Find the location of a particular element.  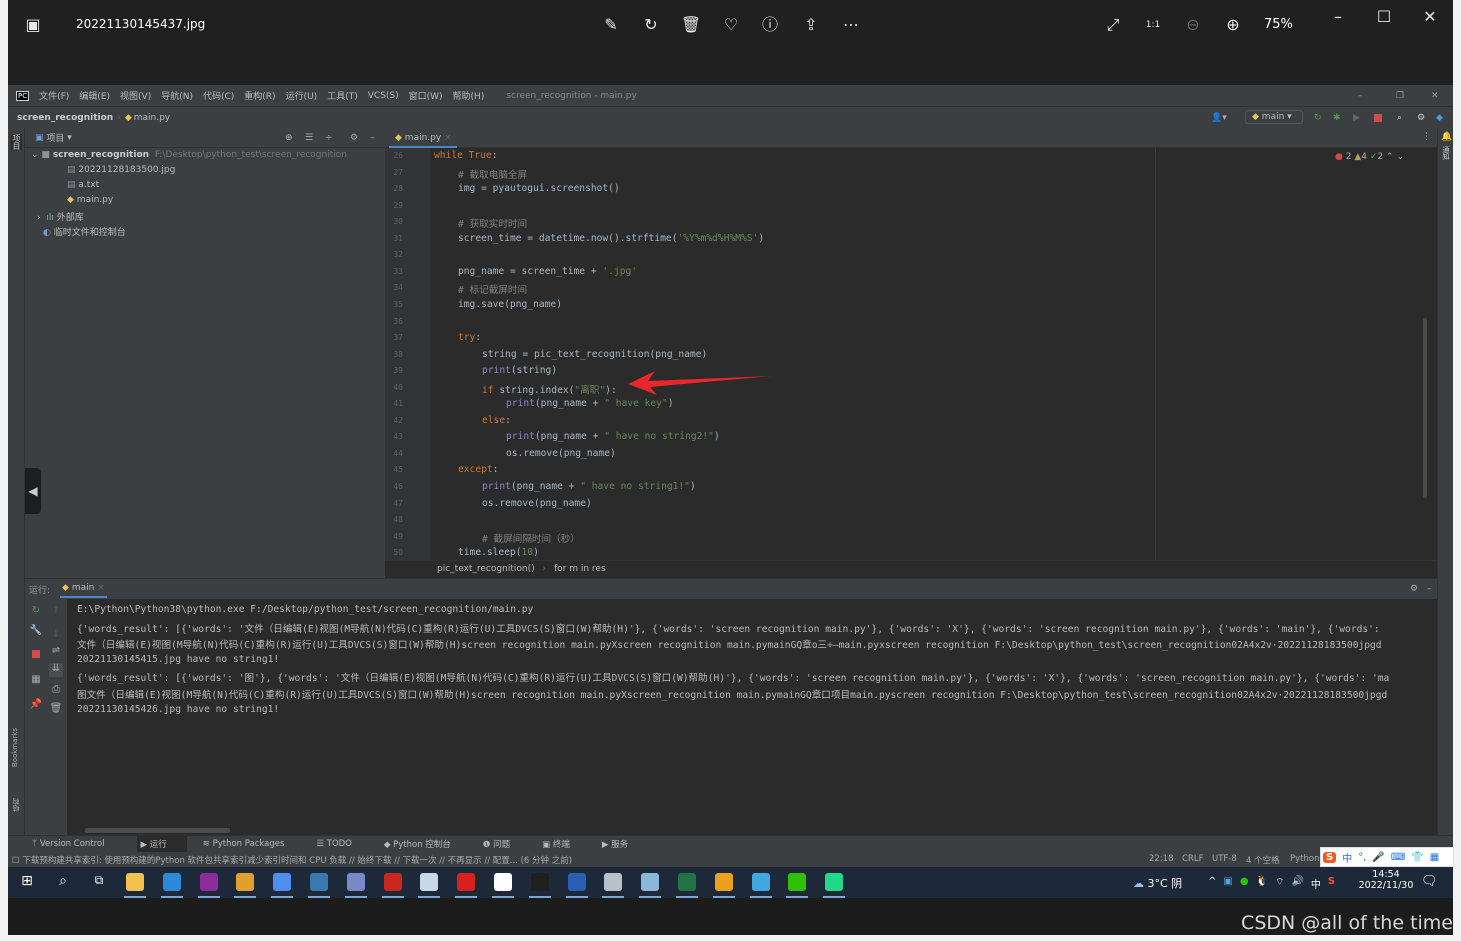

annotation-layer is located at coordinates (699, 383).